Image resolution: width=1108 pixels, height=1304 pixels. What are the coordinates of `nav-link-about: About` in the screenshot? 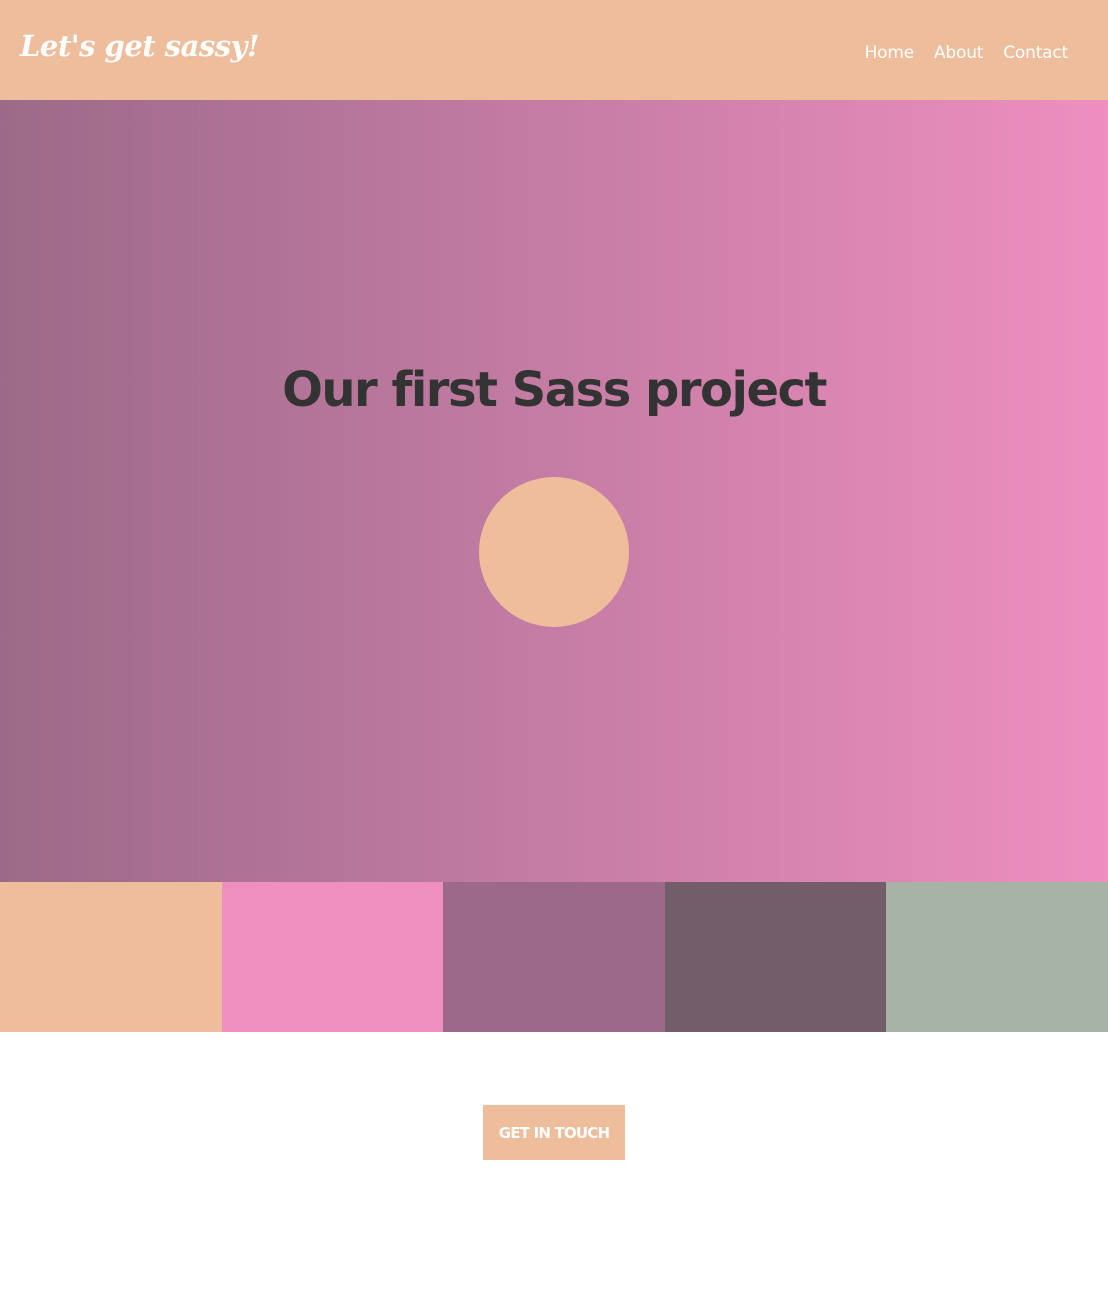 It's located at (958, 53).